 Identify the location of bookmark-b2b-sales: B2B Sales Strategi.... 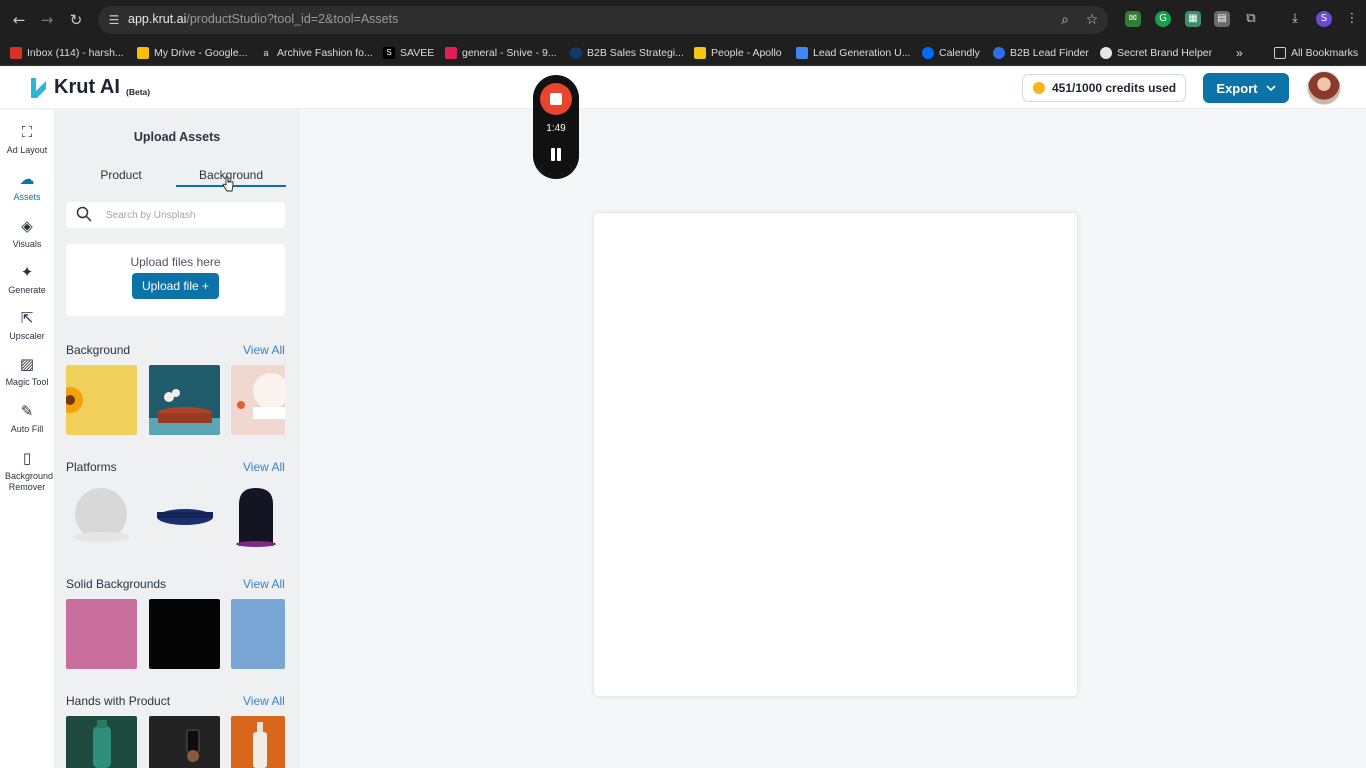
(627, 53).